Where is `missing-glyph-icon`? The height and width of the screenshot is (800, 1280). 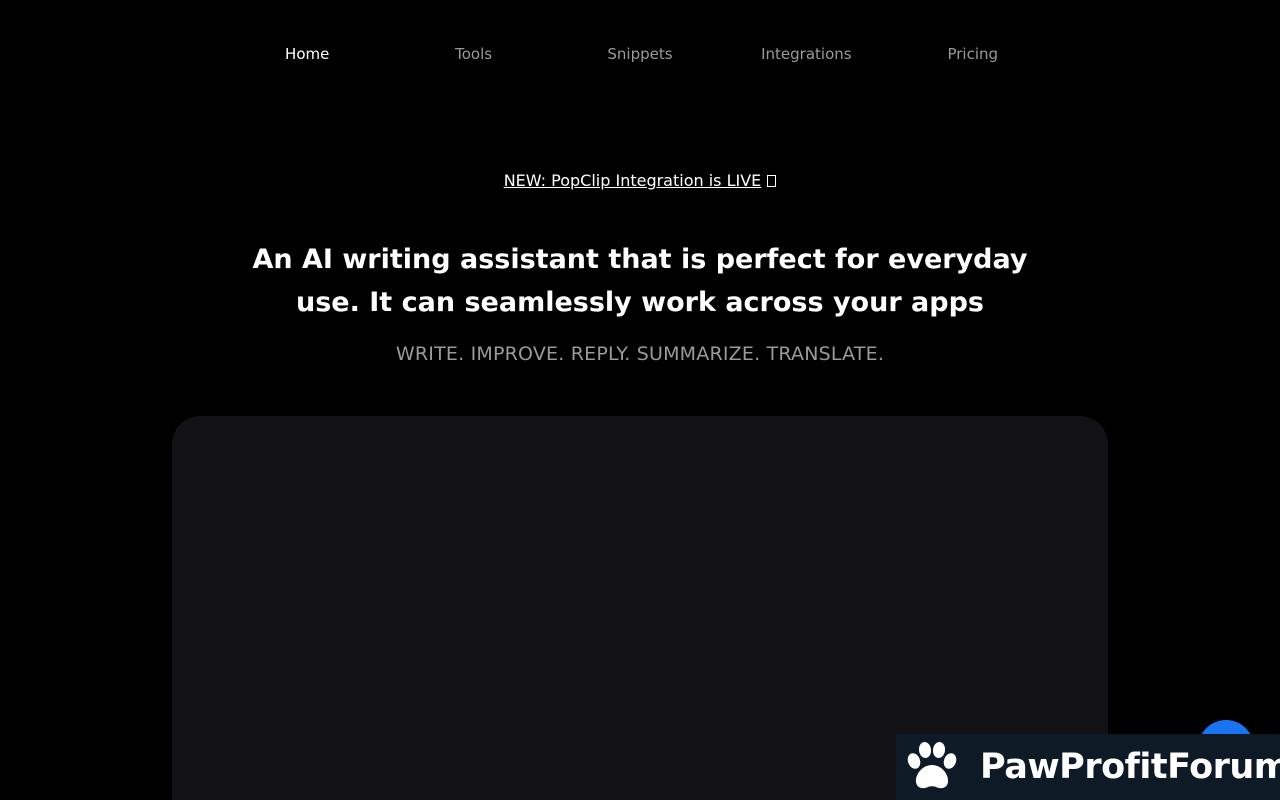 missing-glyph-icon is located at coordinates (772, 181).